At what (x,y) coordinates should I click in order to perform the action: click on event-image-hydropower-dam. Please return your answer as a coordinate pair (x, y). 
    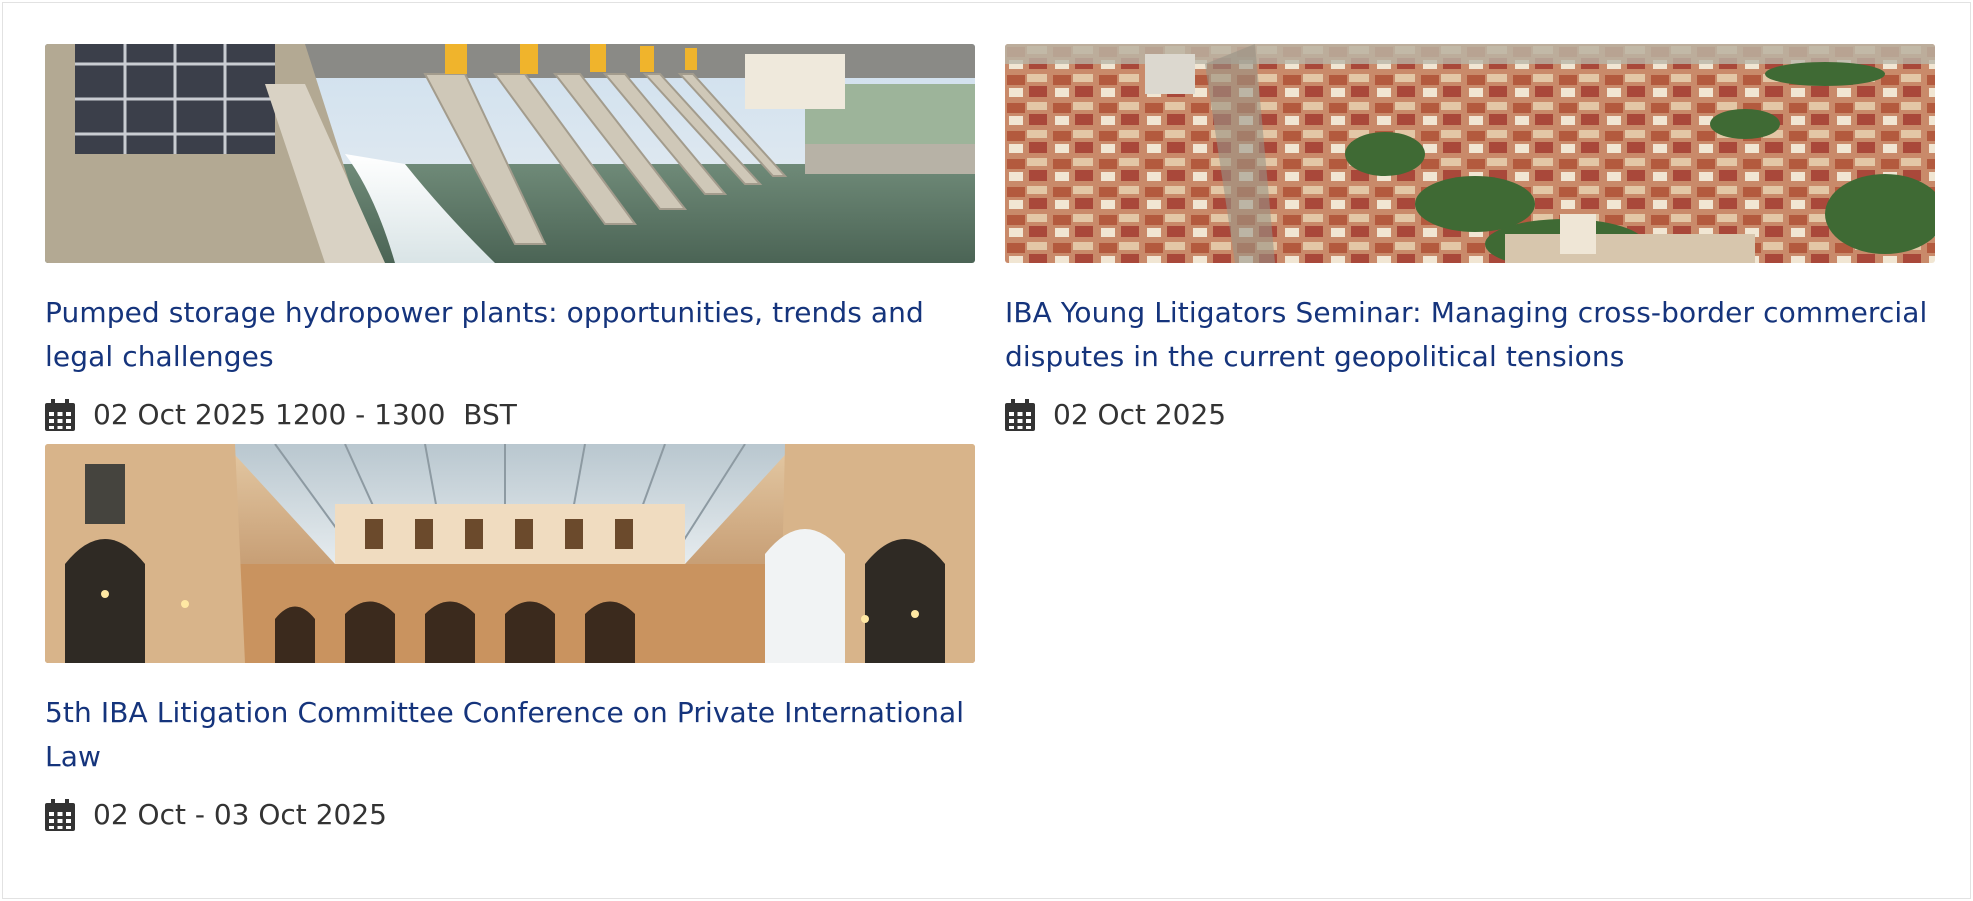
    Looking at the image, I should click on (510, 153).